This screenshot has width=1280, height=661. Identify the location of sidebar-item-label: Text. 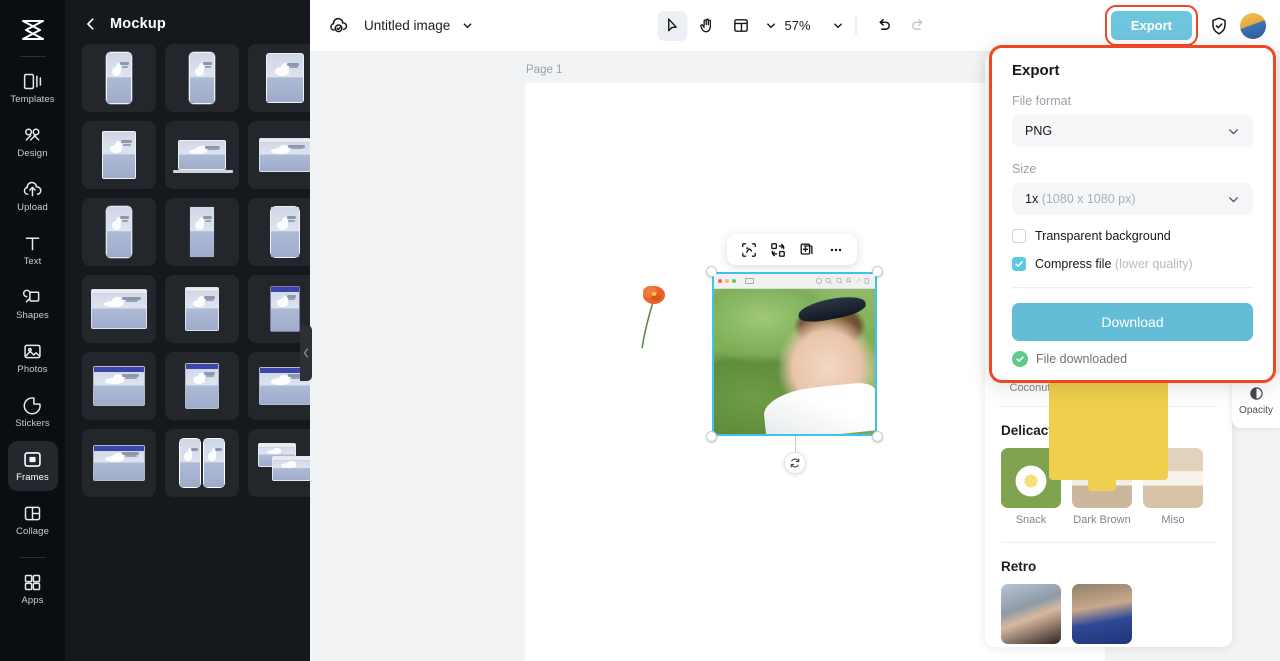
(32, 262).